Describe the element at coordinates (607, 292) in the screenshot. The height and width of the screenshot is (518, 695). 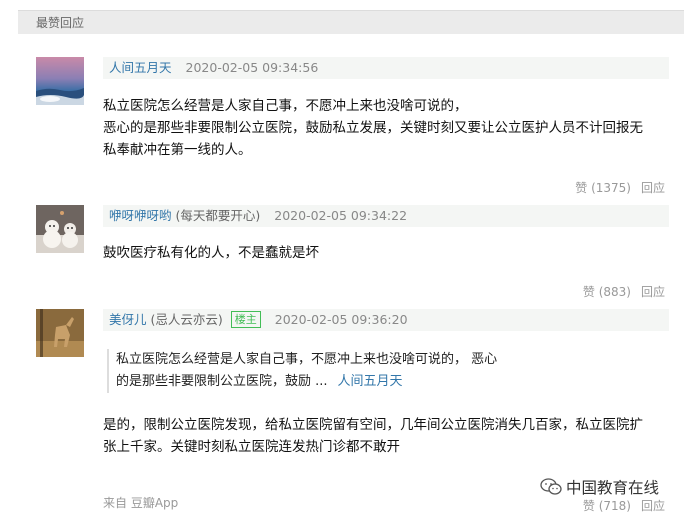
I see `like-button: 赞 (883)` at that location.